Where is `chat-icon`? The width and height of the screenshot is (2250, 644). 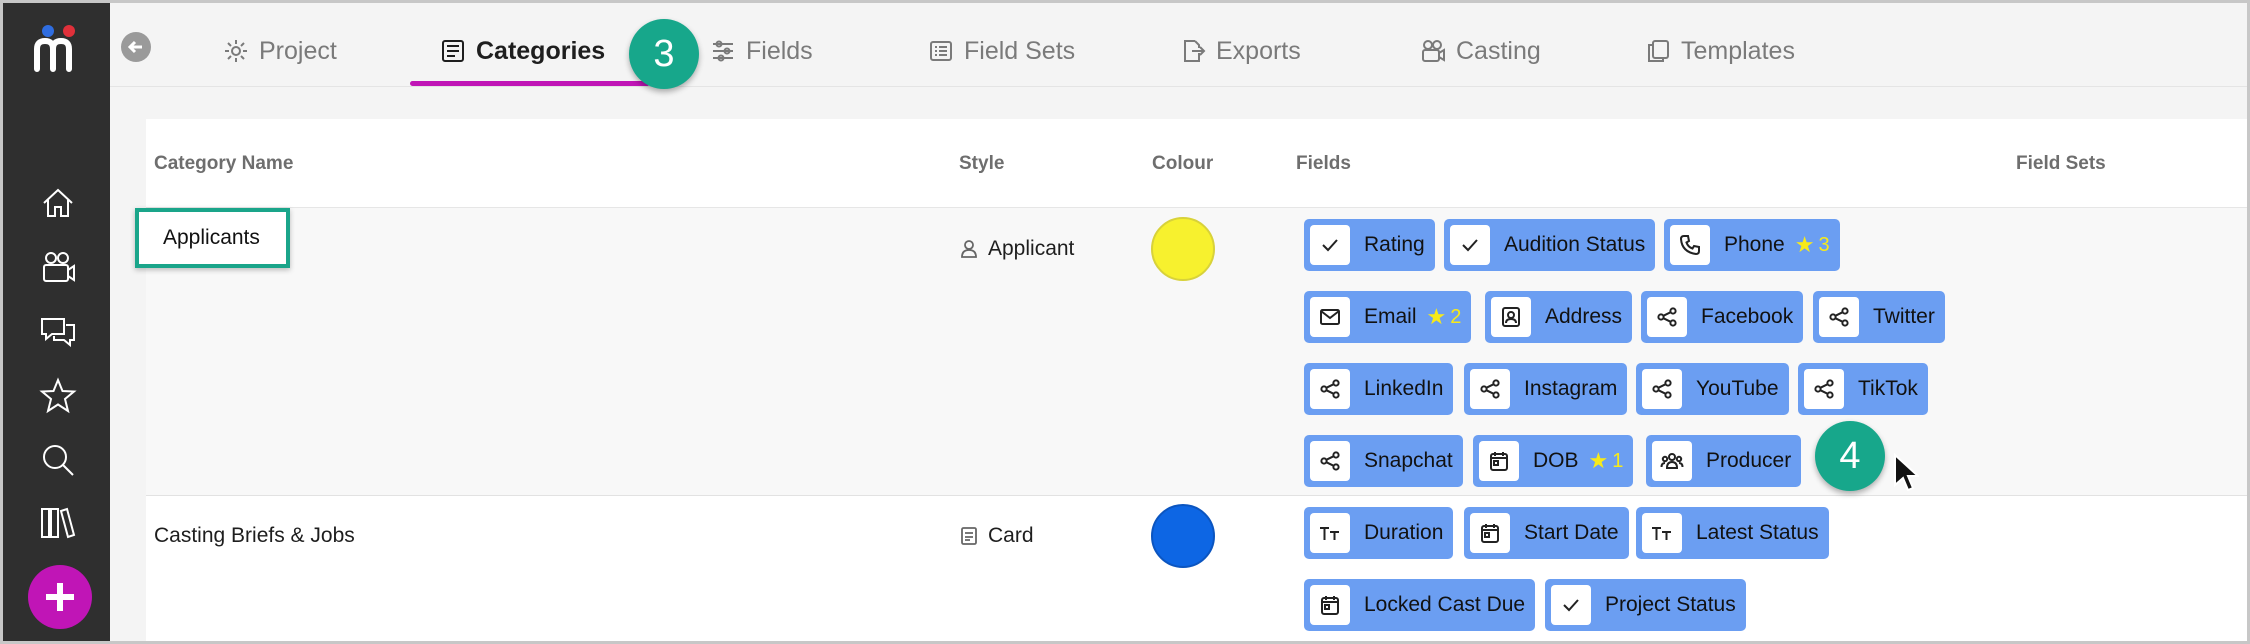 chat-icon is located at coordinates (58, 332).